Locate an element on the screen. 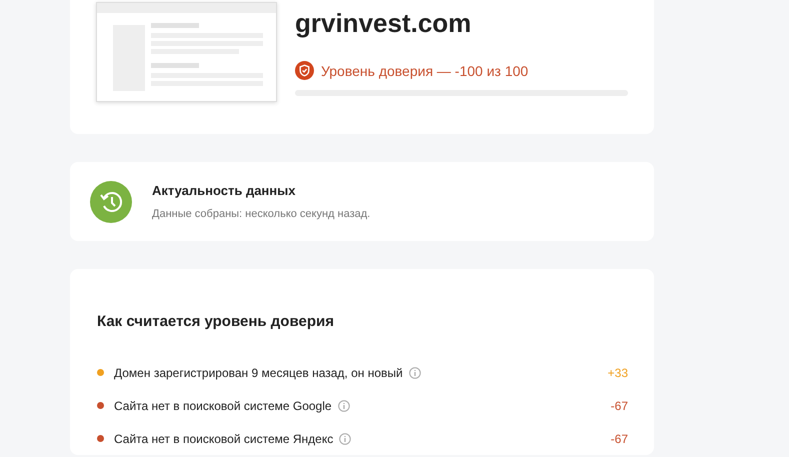  breakdown-title: Как считается уровень доверия is located at coordinates (216, 321).